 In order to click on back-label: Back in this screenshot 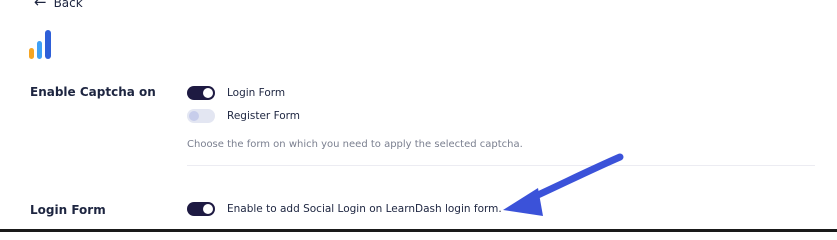, I will do `click(68, 5)`.